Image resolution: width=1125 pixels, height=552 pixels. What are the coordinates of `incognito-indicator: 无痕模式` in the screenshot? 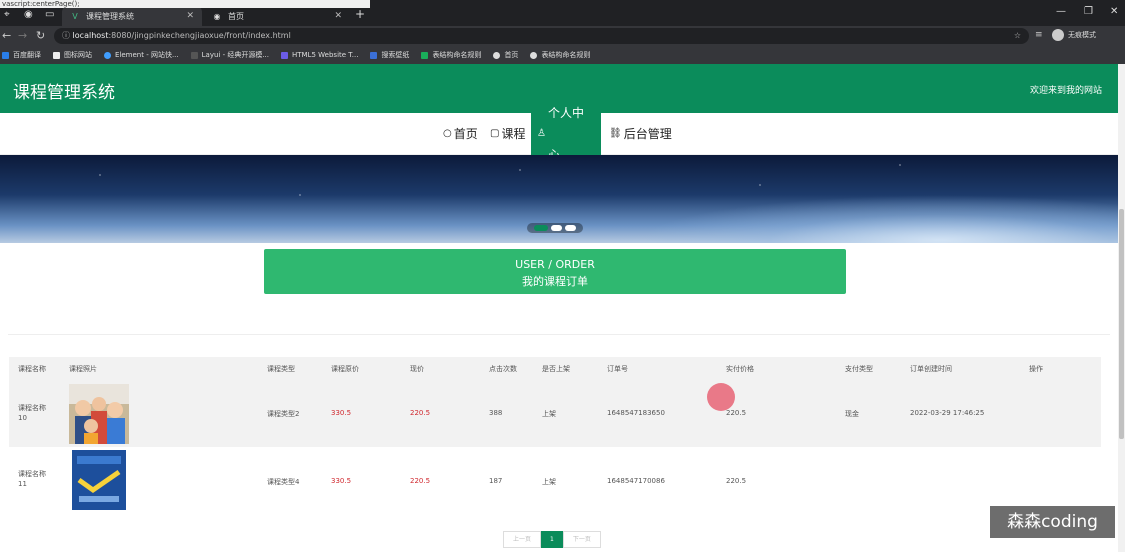 It's located at (1074, 35).